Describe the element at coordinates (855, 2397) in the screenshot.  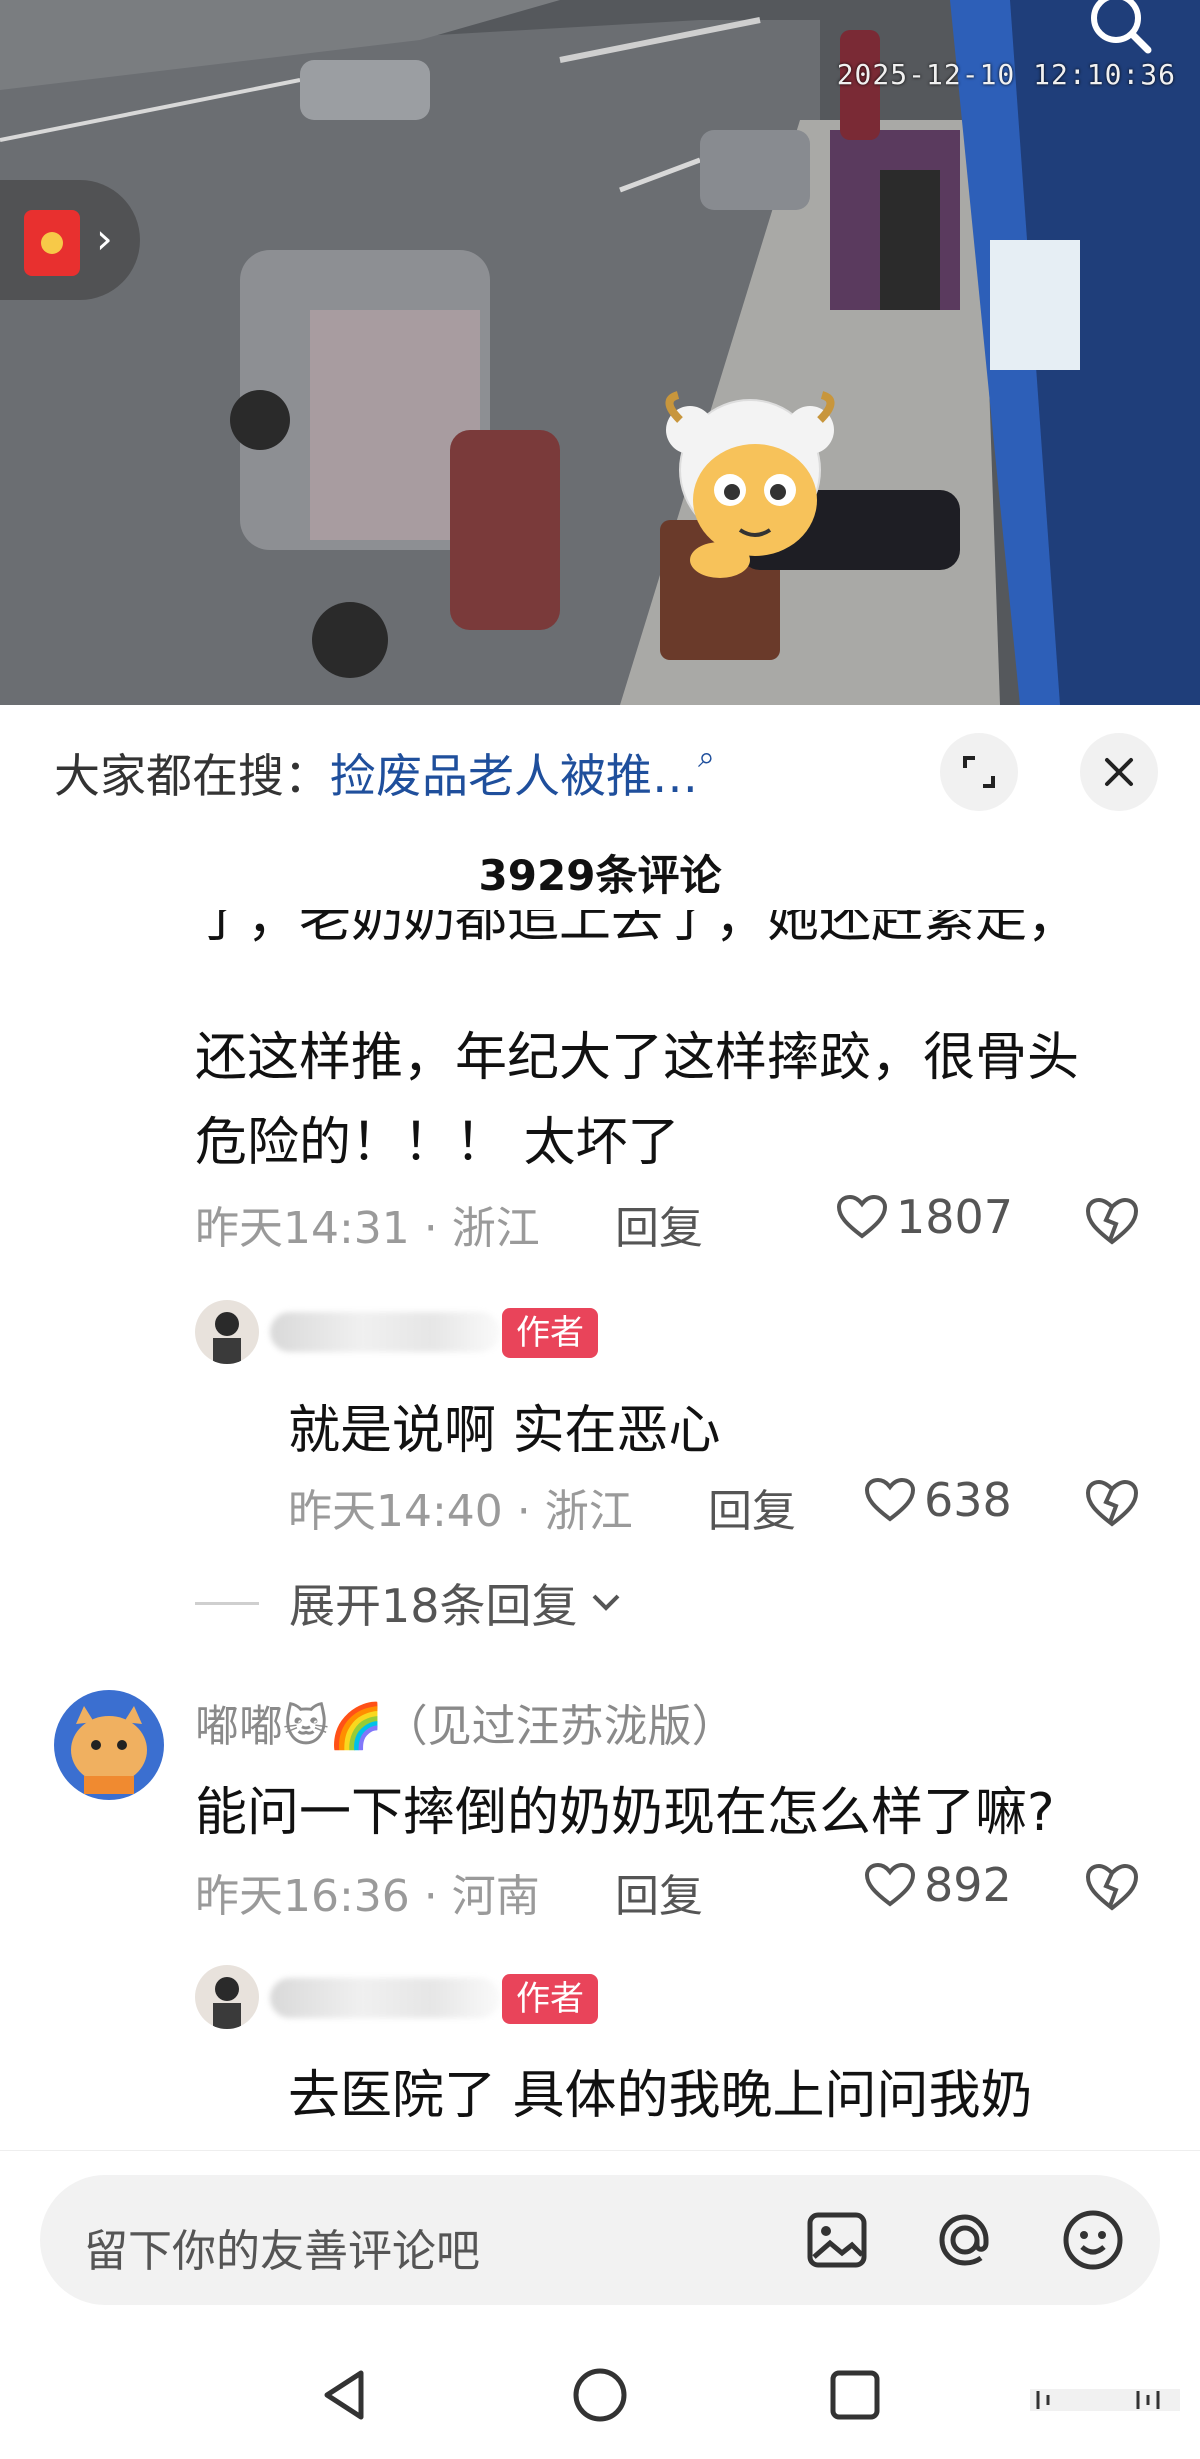
I see `recent-apps-icon` at that location.